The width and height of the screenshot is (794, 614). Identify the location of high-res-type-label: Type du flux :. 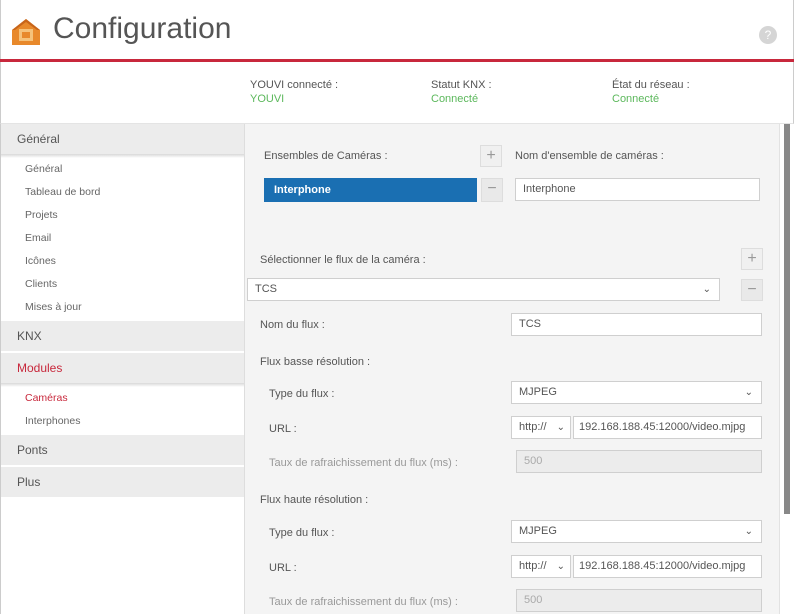
(302, 533).